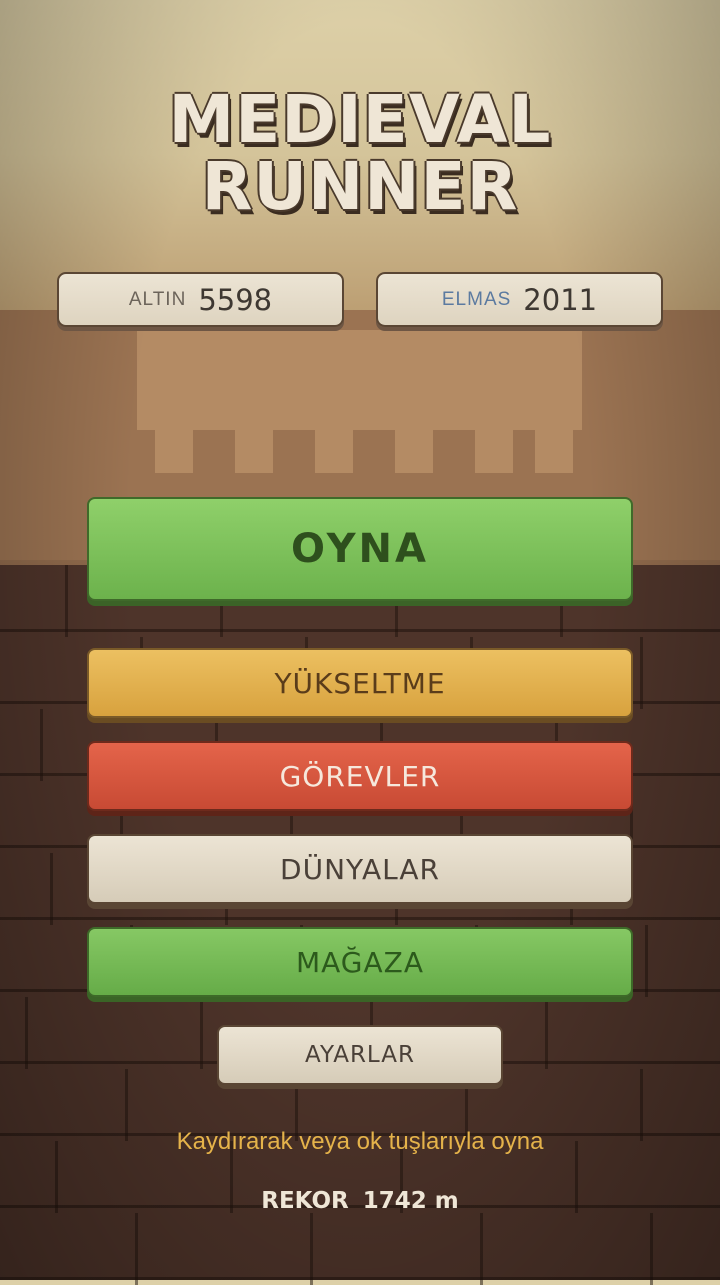 The image size is (720, 1285). Describe the element at coordinates (360, 683) in the screenshot. I see `upgrade-button: YÜKSELTME` at that location.